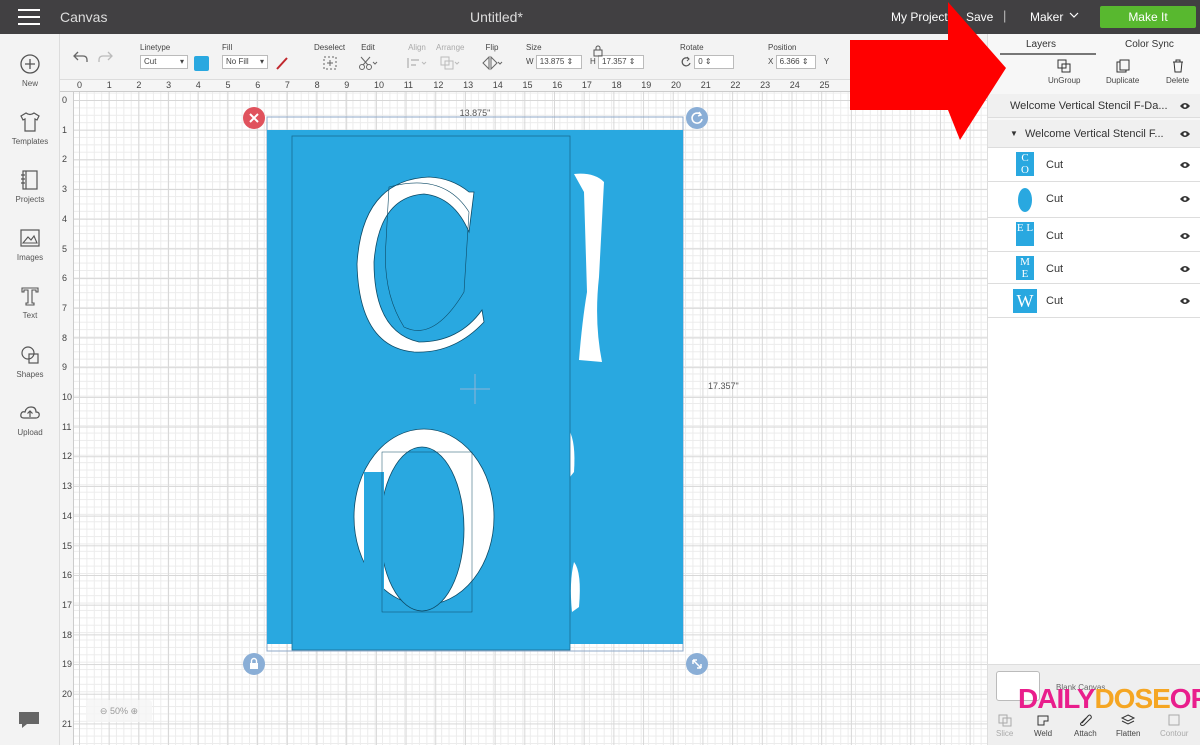 The image size is (1200, 745). Describe the element at coordinates (692, 47) in the screenshot. I see `rotate-label: Rotate` at that location.